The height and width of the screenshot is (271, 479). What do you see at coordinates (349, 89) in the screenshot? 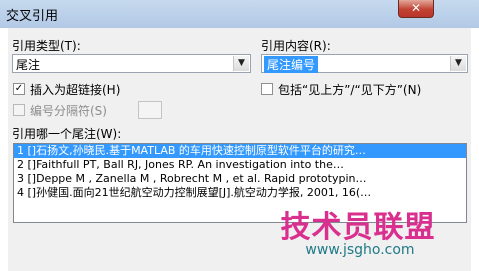
I see `include-above-below-label: 包括“见上方”/“见下方”(N)` at bounding box center [349, 89].